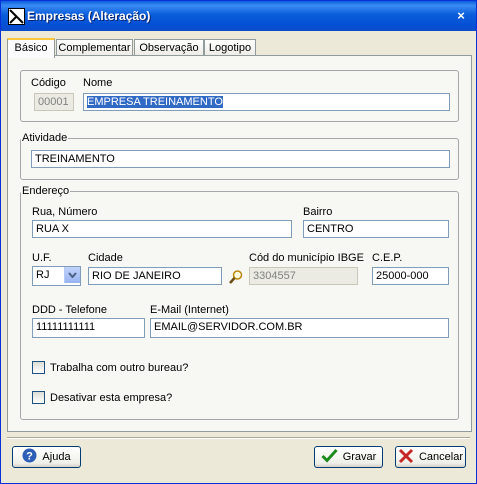 The width and height of the screenshot is (477, 484). Describe the element at coordinates (54, 102) in the screenshot. I see `codigo-field: 00001` at that location.